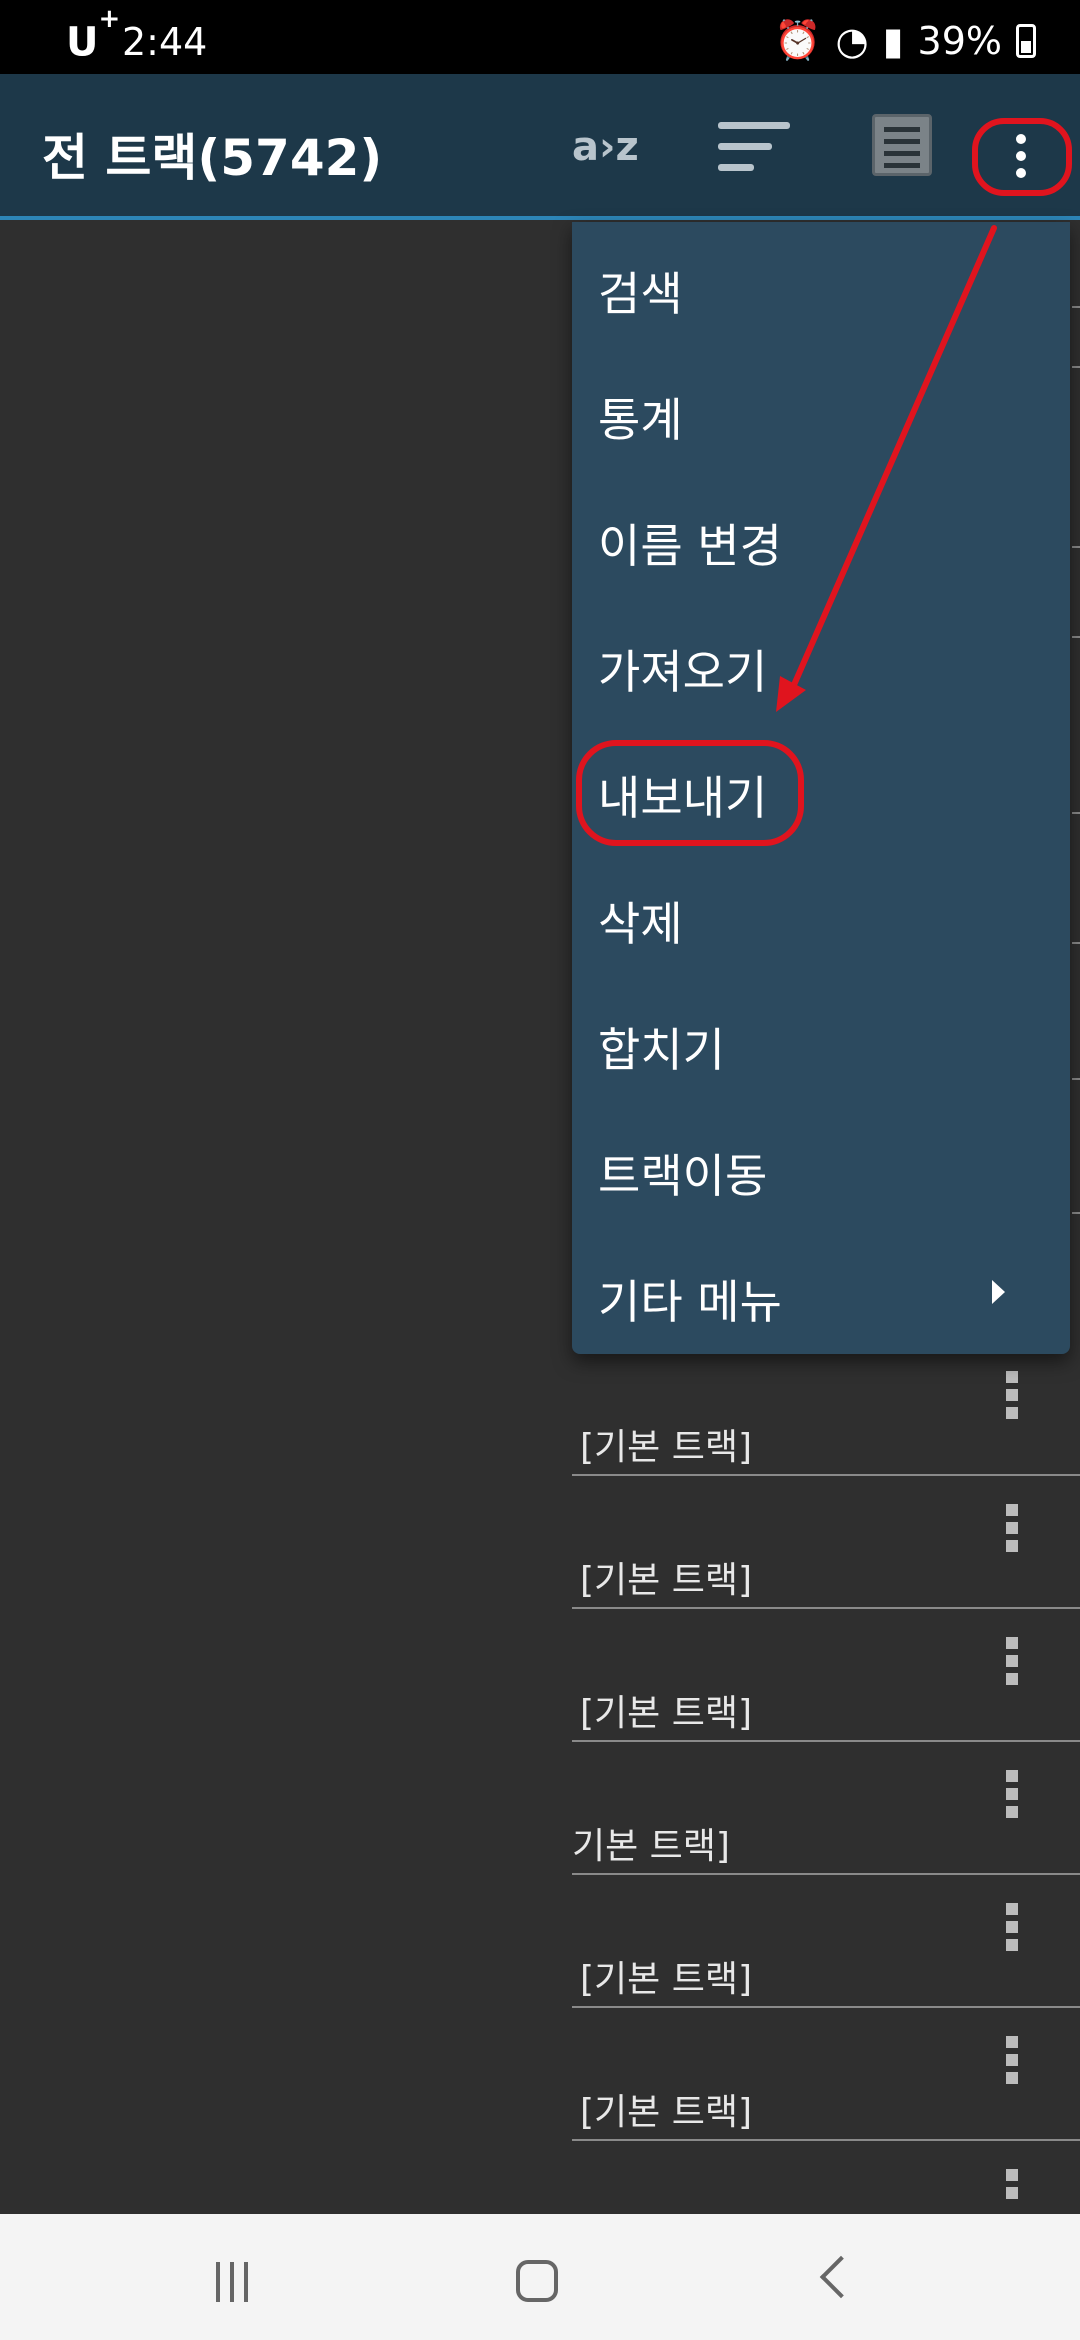  What do you see at coordinates (821, 663) in the screenshot?
I see `menu-item-import: 가져오기` at bounding box center [821, 663].